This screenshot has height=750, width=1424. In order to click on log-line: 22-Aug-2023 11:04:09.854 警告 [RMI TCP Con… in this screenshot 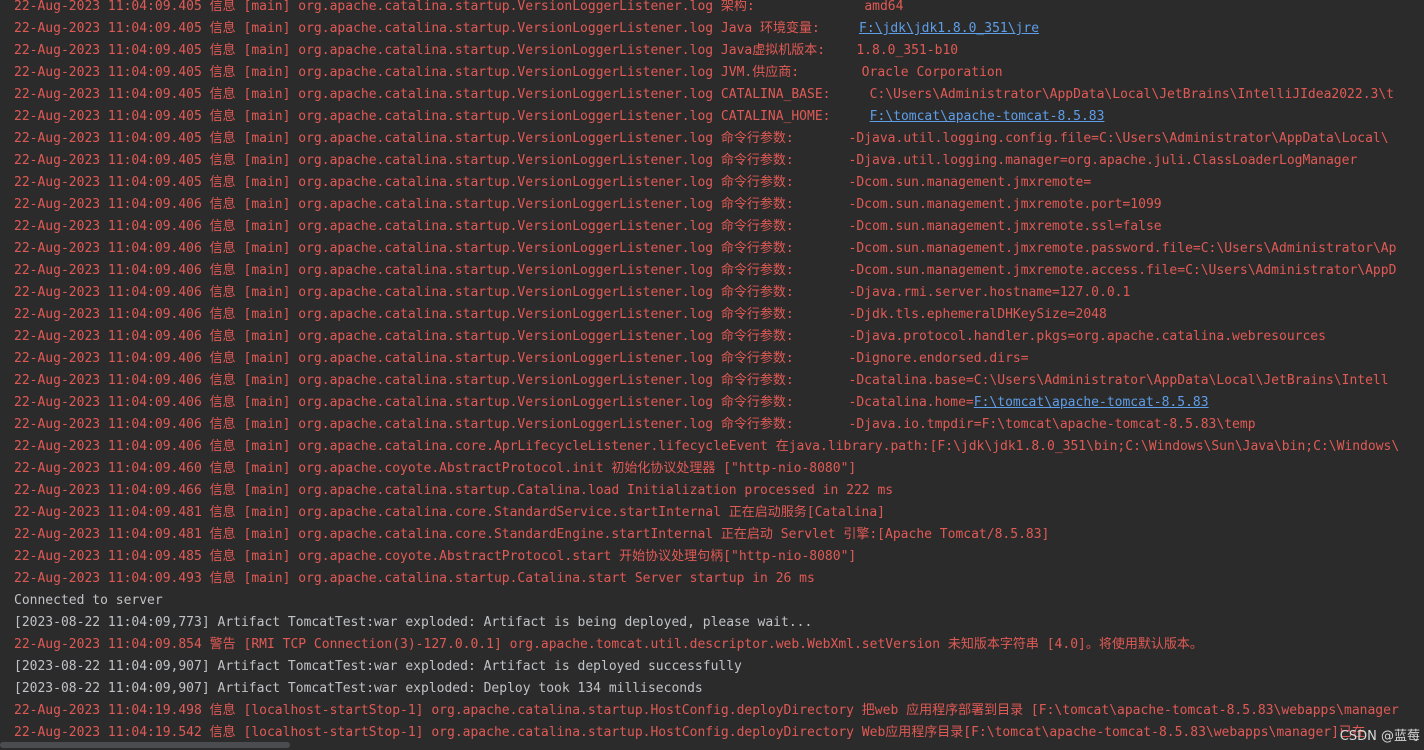, I will do `click(608, 645)`.